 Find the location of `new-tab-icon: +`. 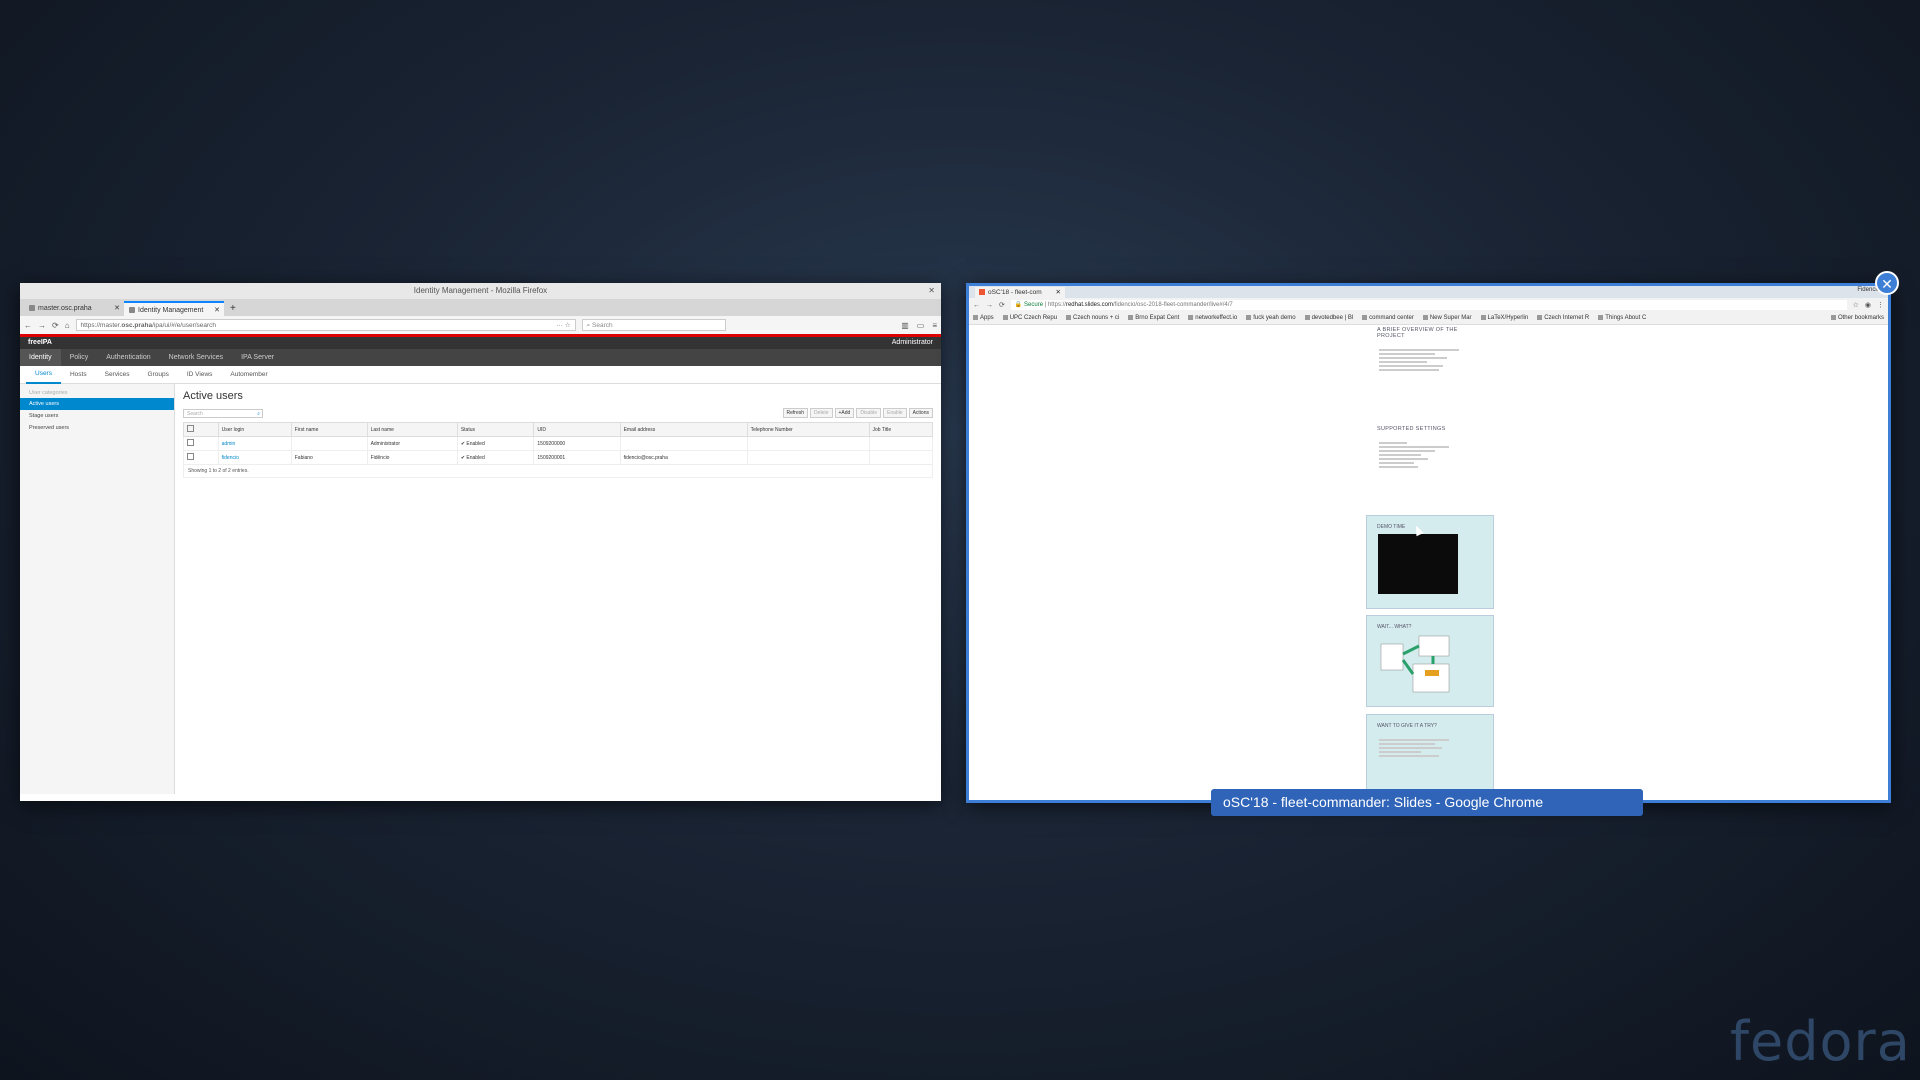

new-tab-icon: + is located at coordinates (233, 308).